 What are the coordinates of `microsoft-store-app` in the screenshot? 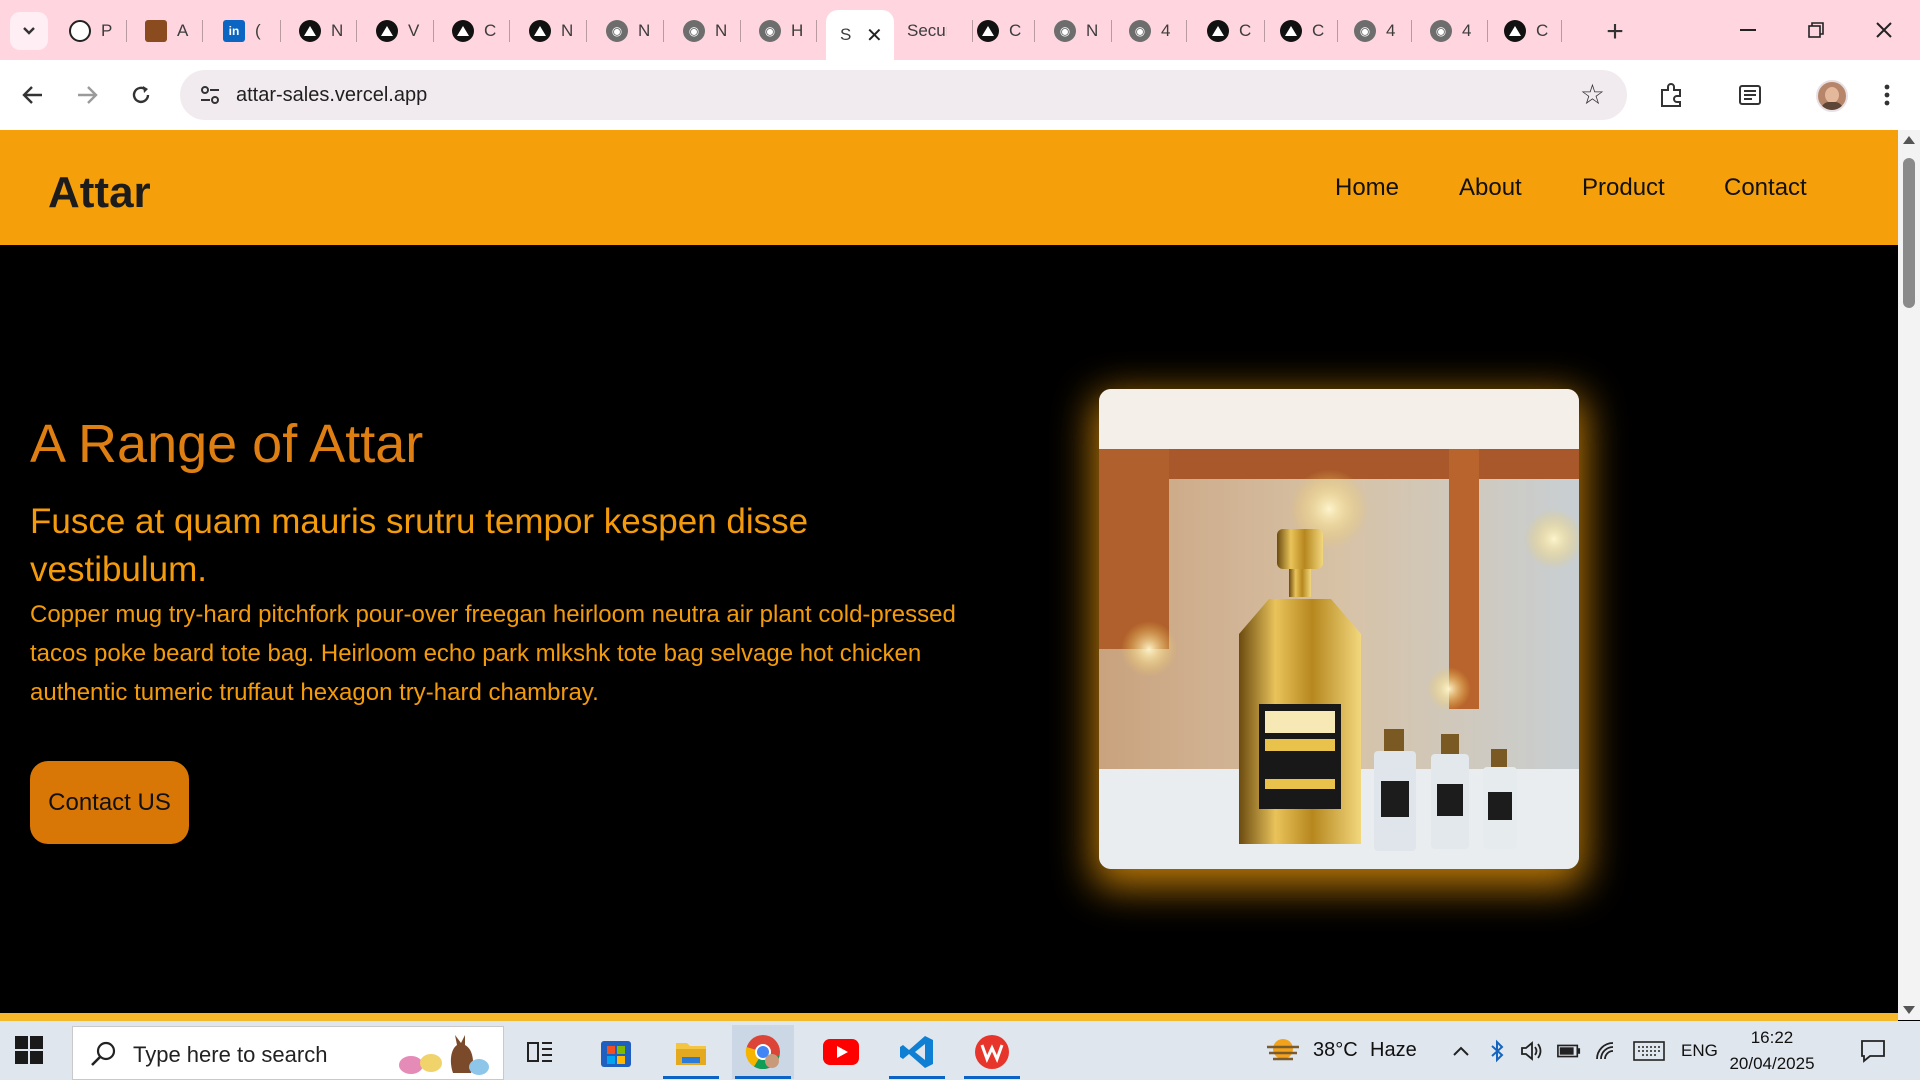 It's located at (616, 1052).